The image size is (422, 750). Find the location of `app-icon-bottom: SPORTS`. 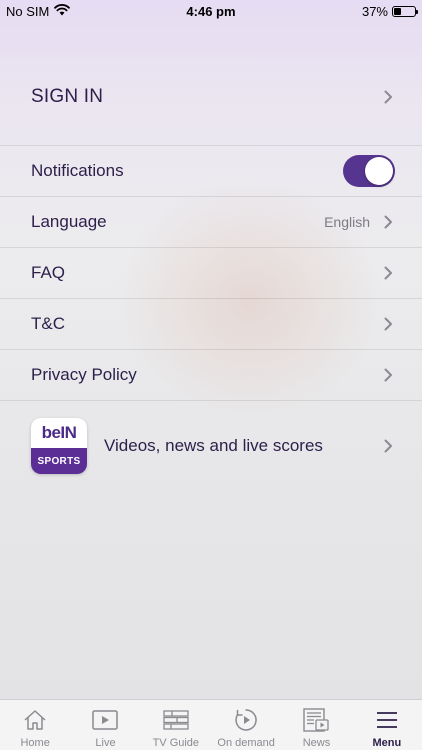

app-icon-bottom: SPORTS is located at coordinates (59, 461).